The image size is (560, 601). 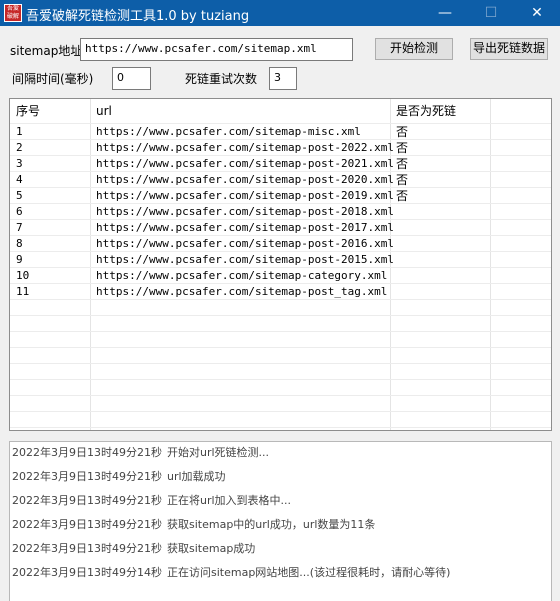 I want to click on row-index: 1, so click(x=19, y=131).